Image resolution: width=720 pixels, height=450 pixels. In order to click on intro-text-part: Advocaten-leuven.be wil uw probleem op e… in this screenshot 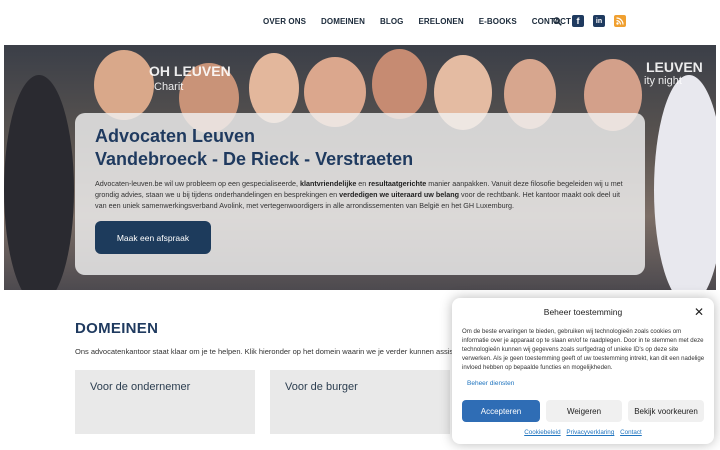, I will do `click(197, 183)`.